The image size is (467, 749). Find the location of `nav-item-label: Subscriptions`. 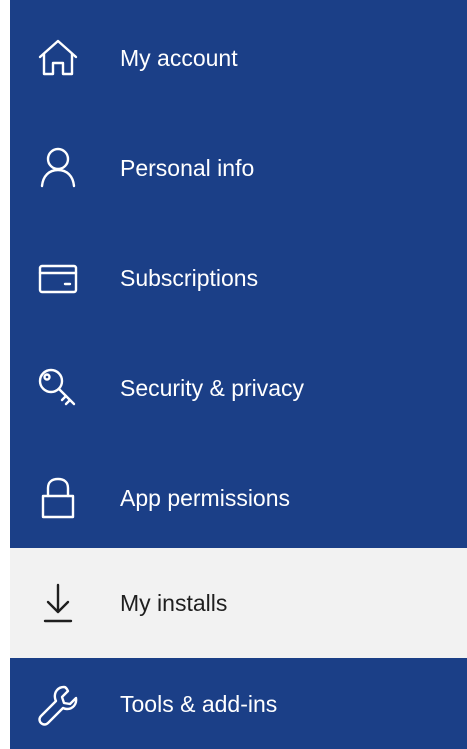

nav-item-label: Subscriptions is located at coordinates (189, 277).